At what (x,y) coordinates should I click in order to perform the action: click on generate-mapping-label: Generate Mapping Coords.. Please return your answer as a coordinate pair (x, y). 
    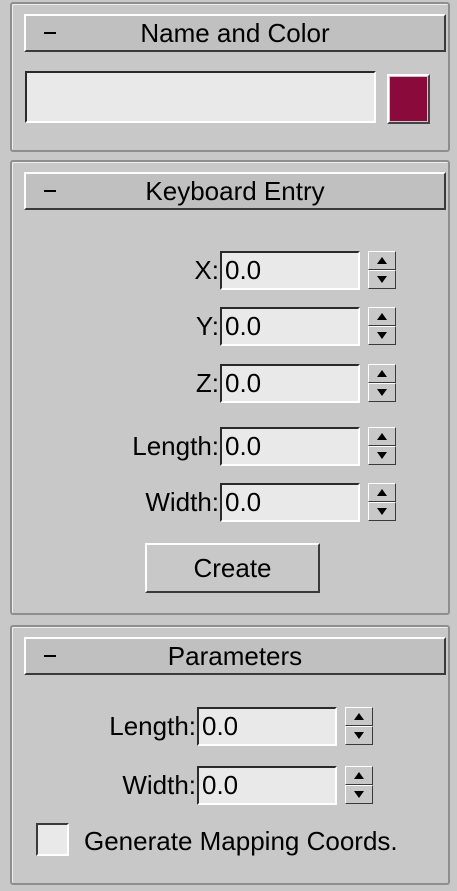
    Looking at the image, I should click on (241, 841).